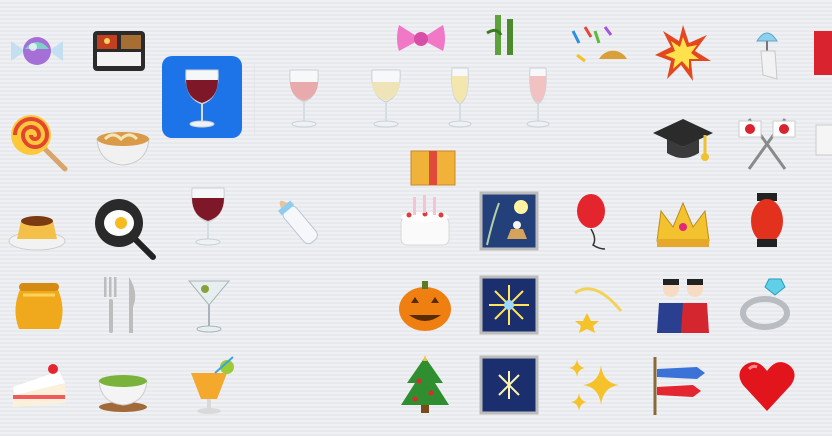 The height and width of the screenshot is (436, 832). Describe the element at coordinates (37, 141) in the screenshot. I see `lollipop-icon` at that location.